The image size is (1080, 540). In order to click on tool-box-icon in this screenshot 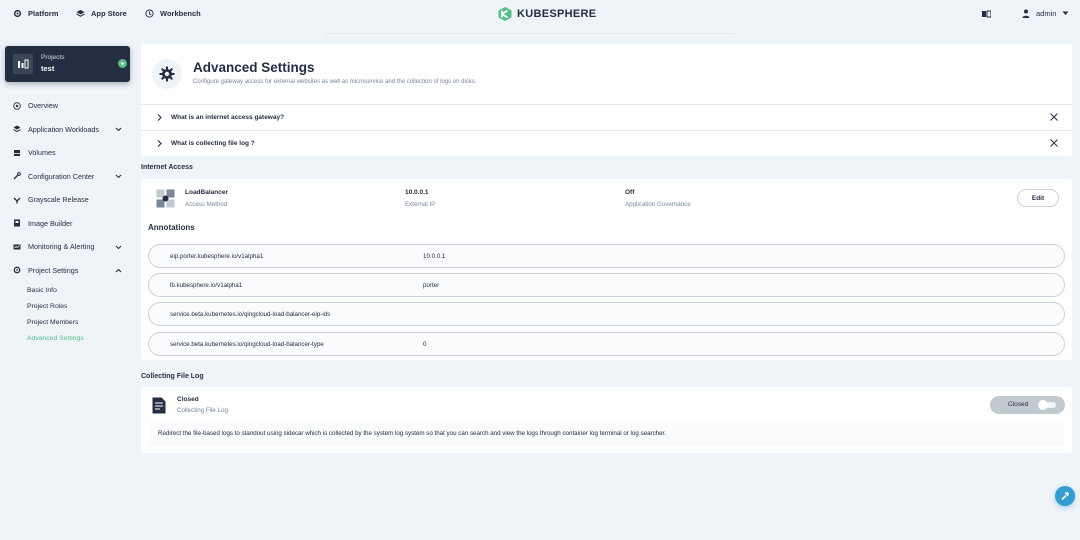, I will do `click(986, 14)`.